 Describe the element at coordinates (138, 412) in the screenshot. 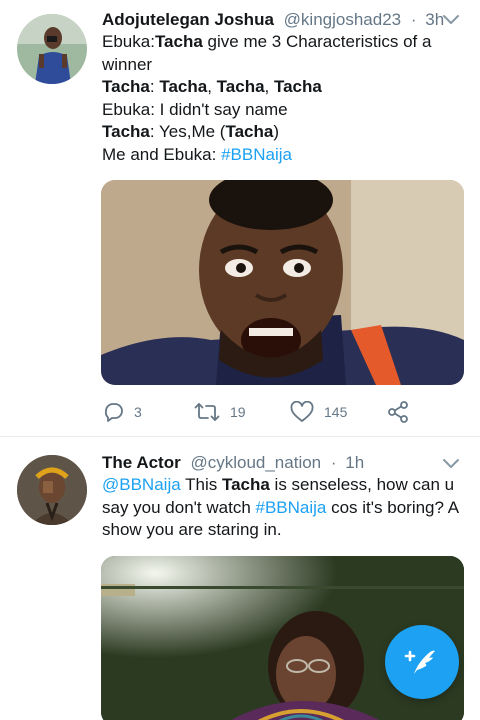

I see `reply-count: 3` at that location.